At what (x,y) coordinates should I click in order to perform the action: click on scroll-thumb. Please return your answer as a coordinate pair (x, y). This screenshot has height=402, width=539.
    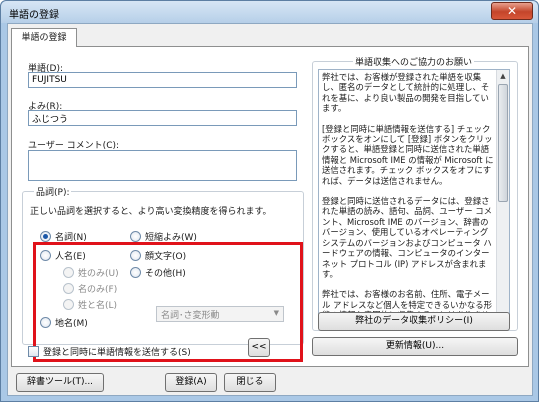
    Looking at the image, I should click on (503, 143).